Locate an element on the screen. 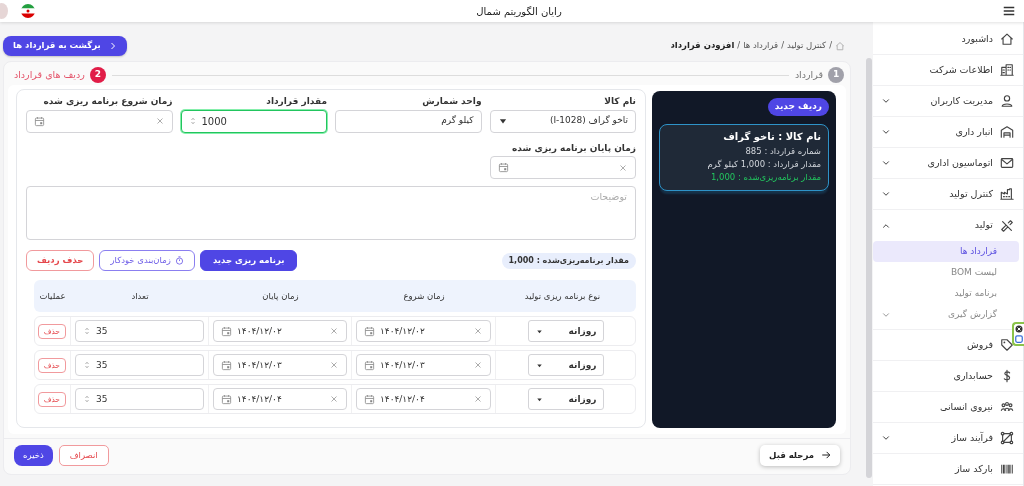 This screenshot has width=1024, height=486. breadcrumb-current: افزودن قرارداد is located at coordinates (702, 46).